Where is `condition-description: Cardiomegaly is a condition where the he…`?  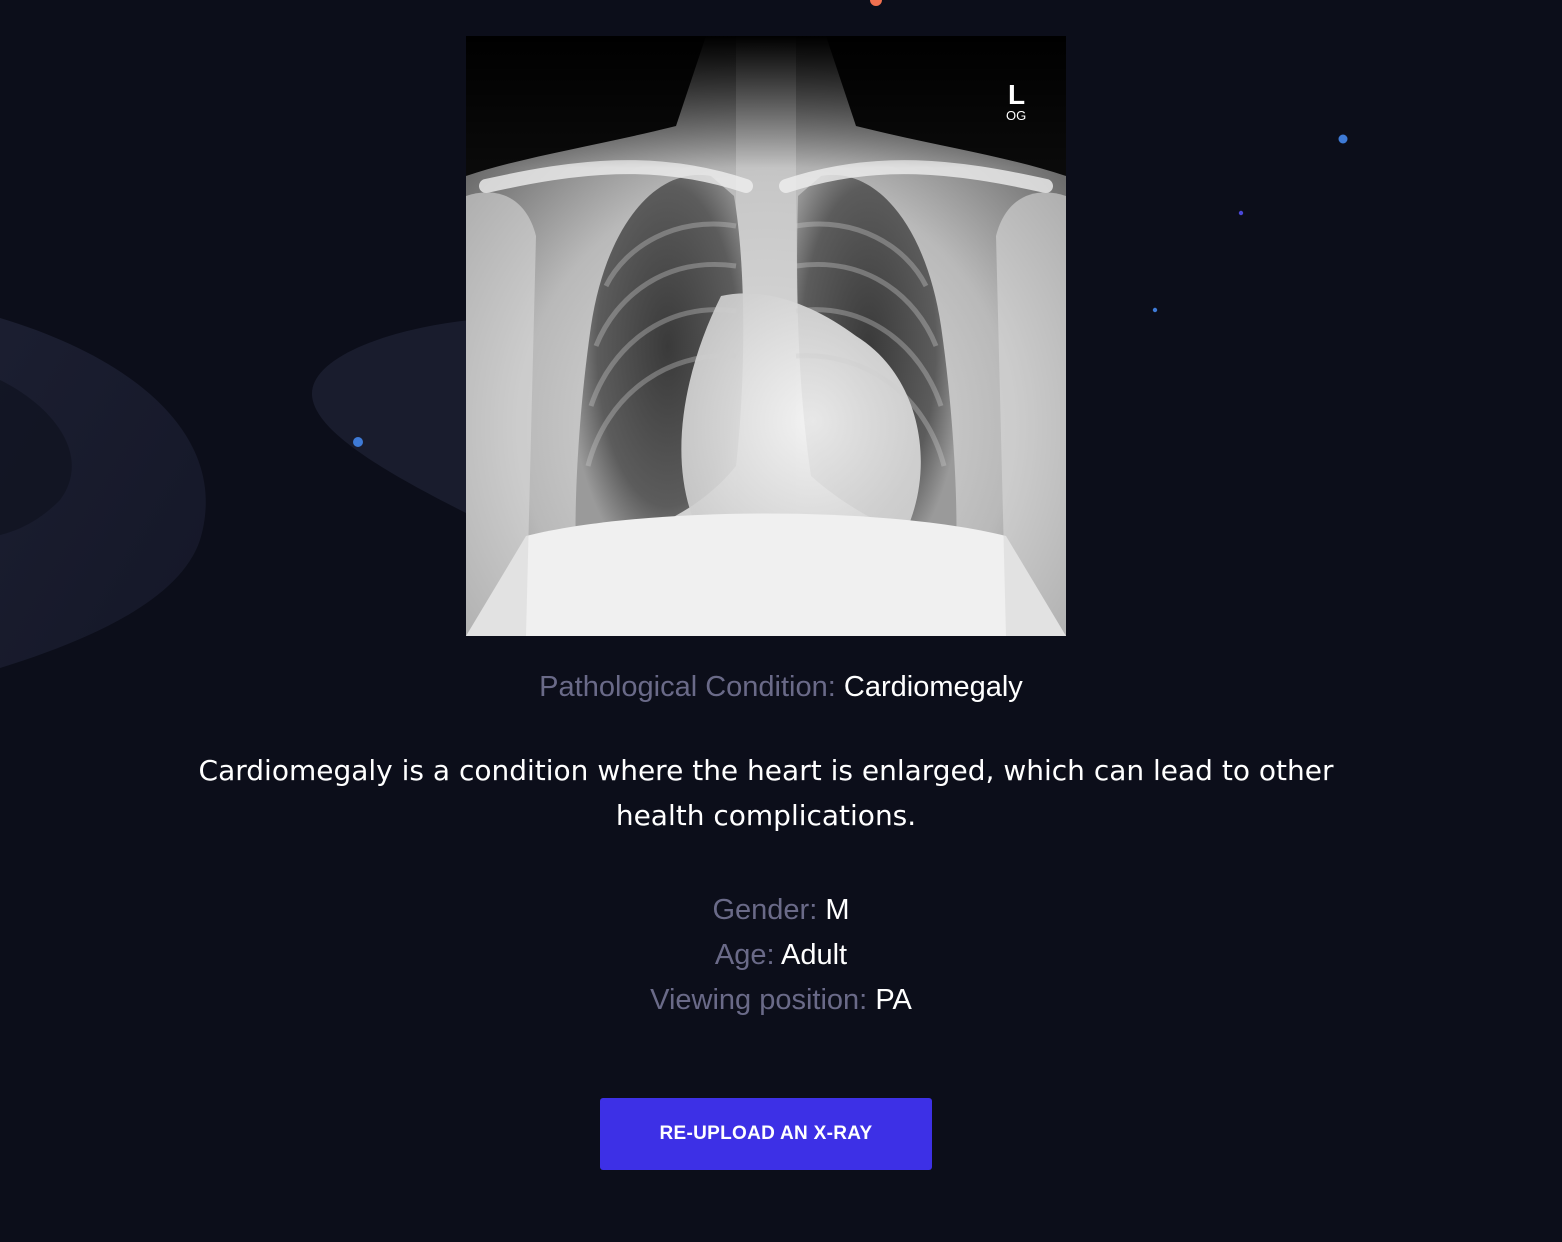
condition-description: Cardiomegaly is a condition where the he… is located at coordinates (766, 793).